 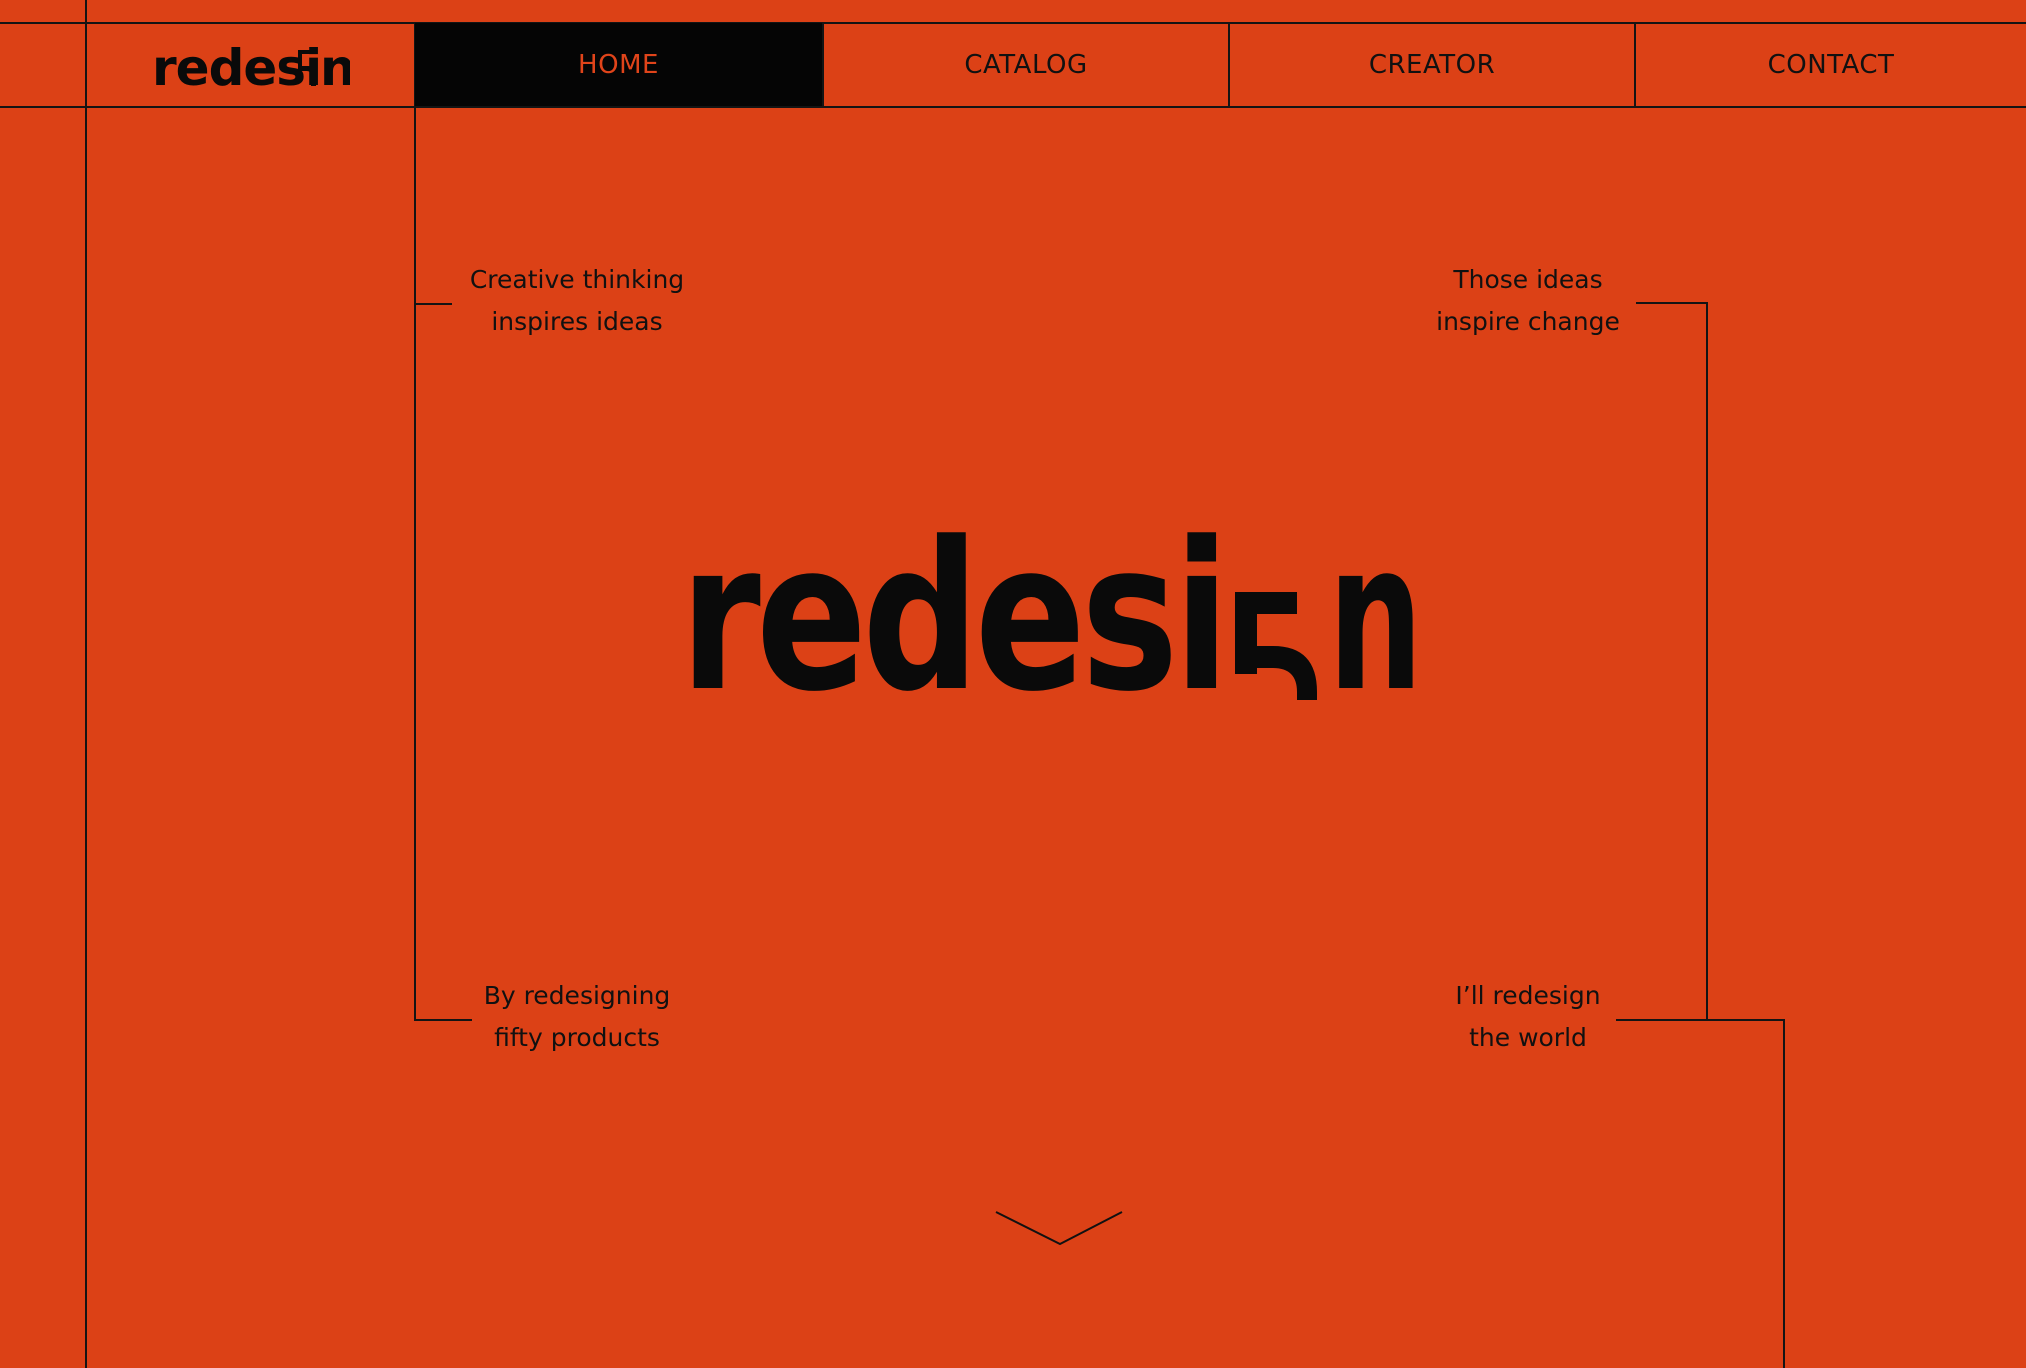 I want to click on nav-item-creator: CREATOR, so click(x=1432, y=64).